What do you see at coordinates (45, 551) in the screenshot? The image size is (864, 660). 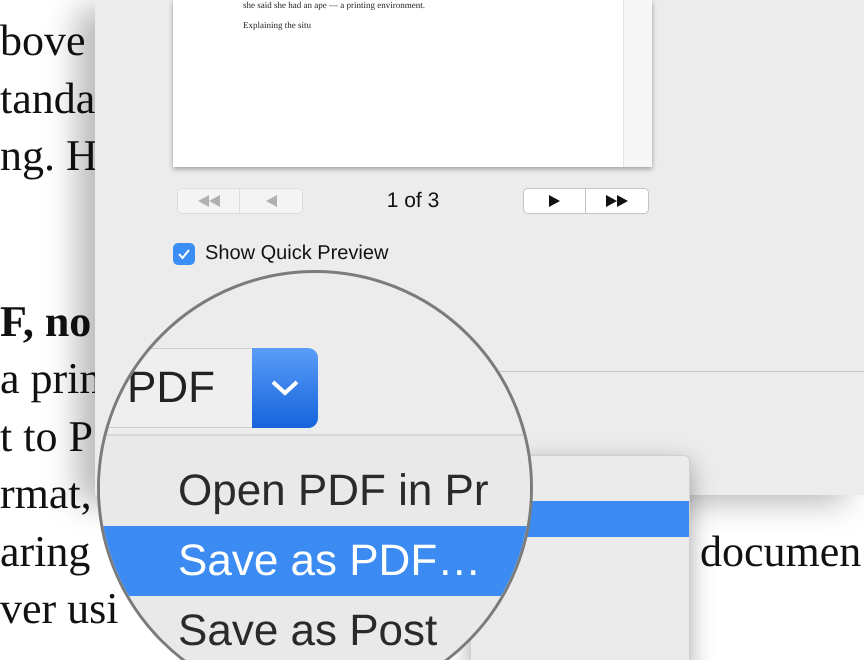 I see `document-text: aring` at bounding box center [45, 551].